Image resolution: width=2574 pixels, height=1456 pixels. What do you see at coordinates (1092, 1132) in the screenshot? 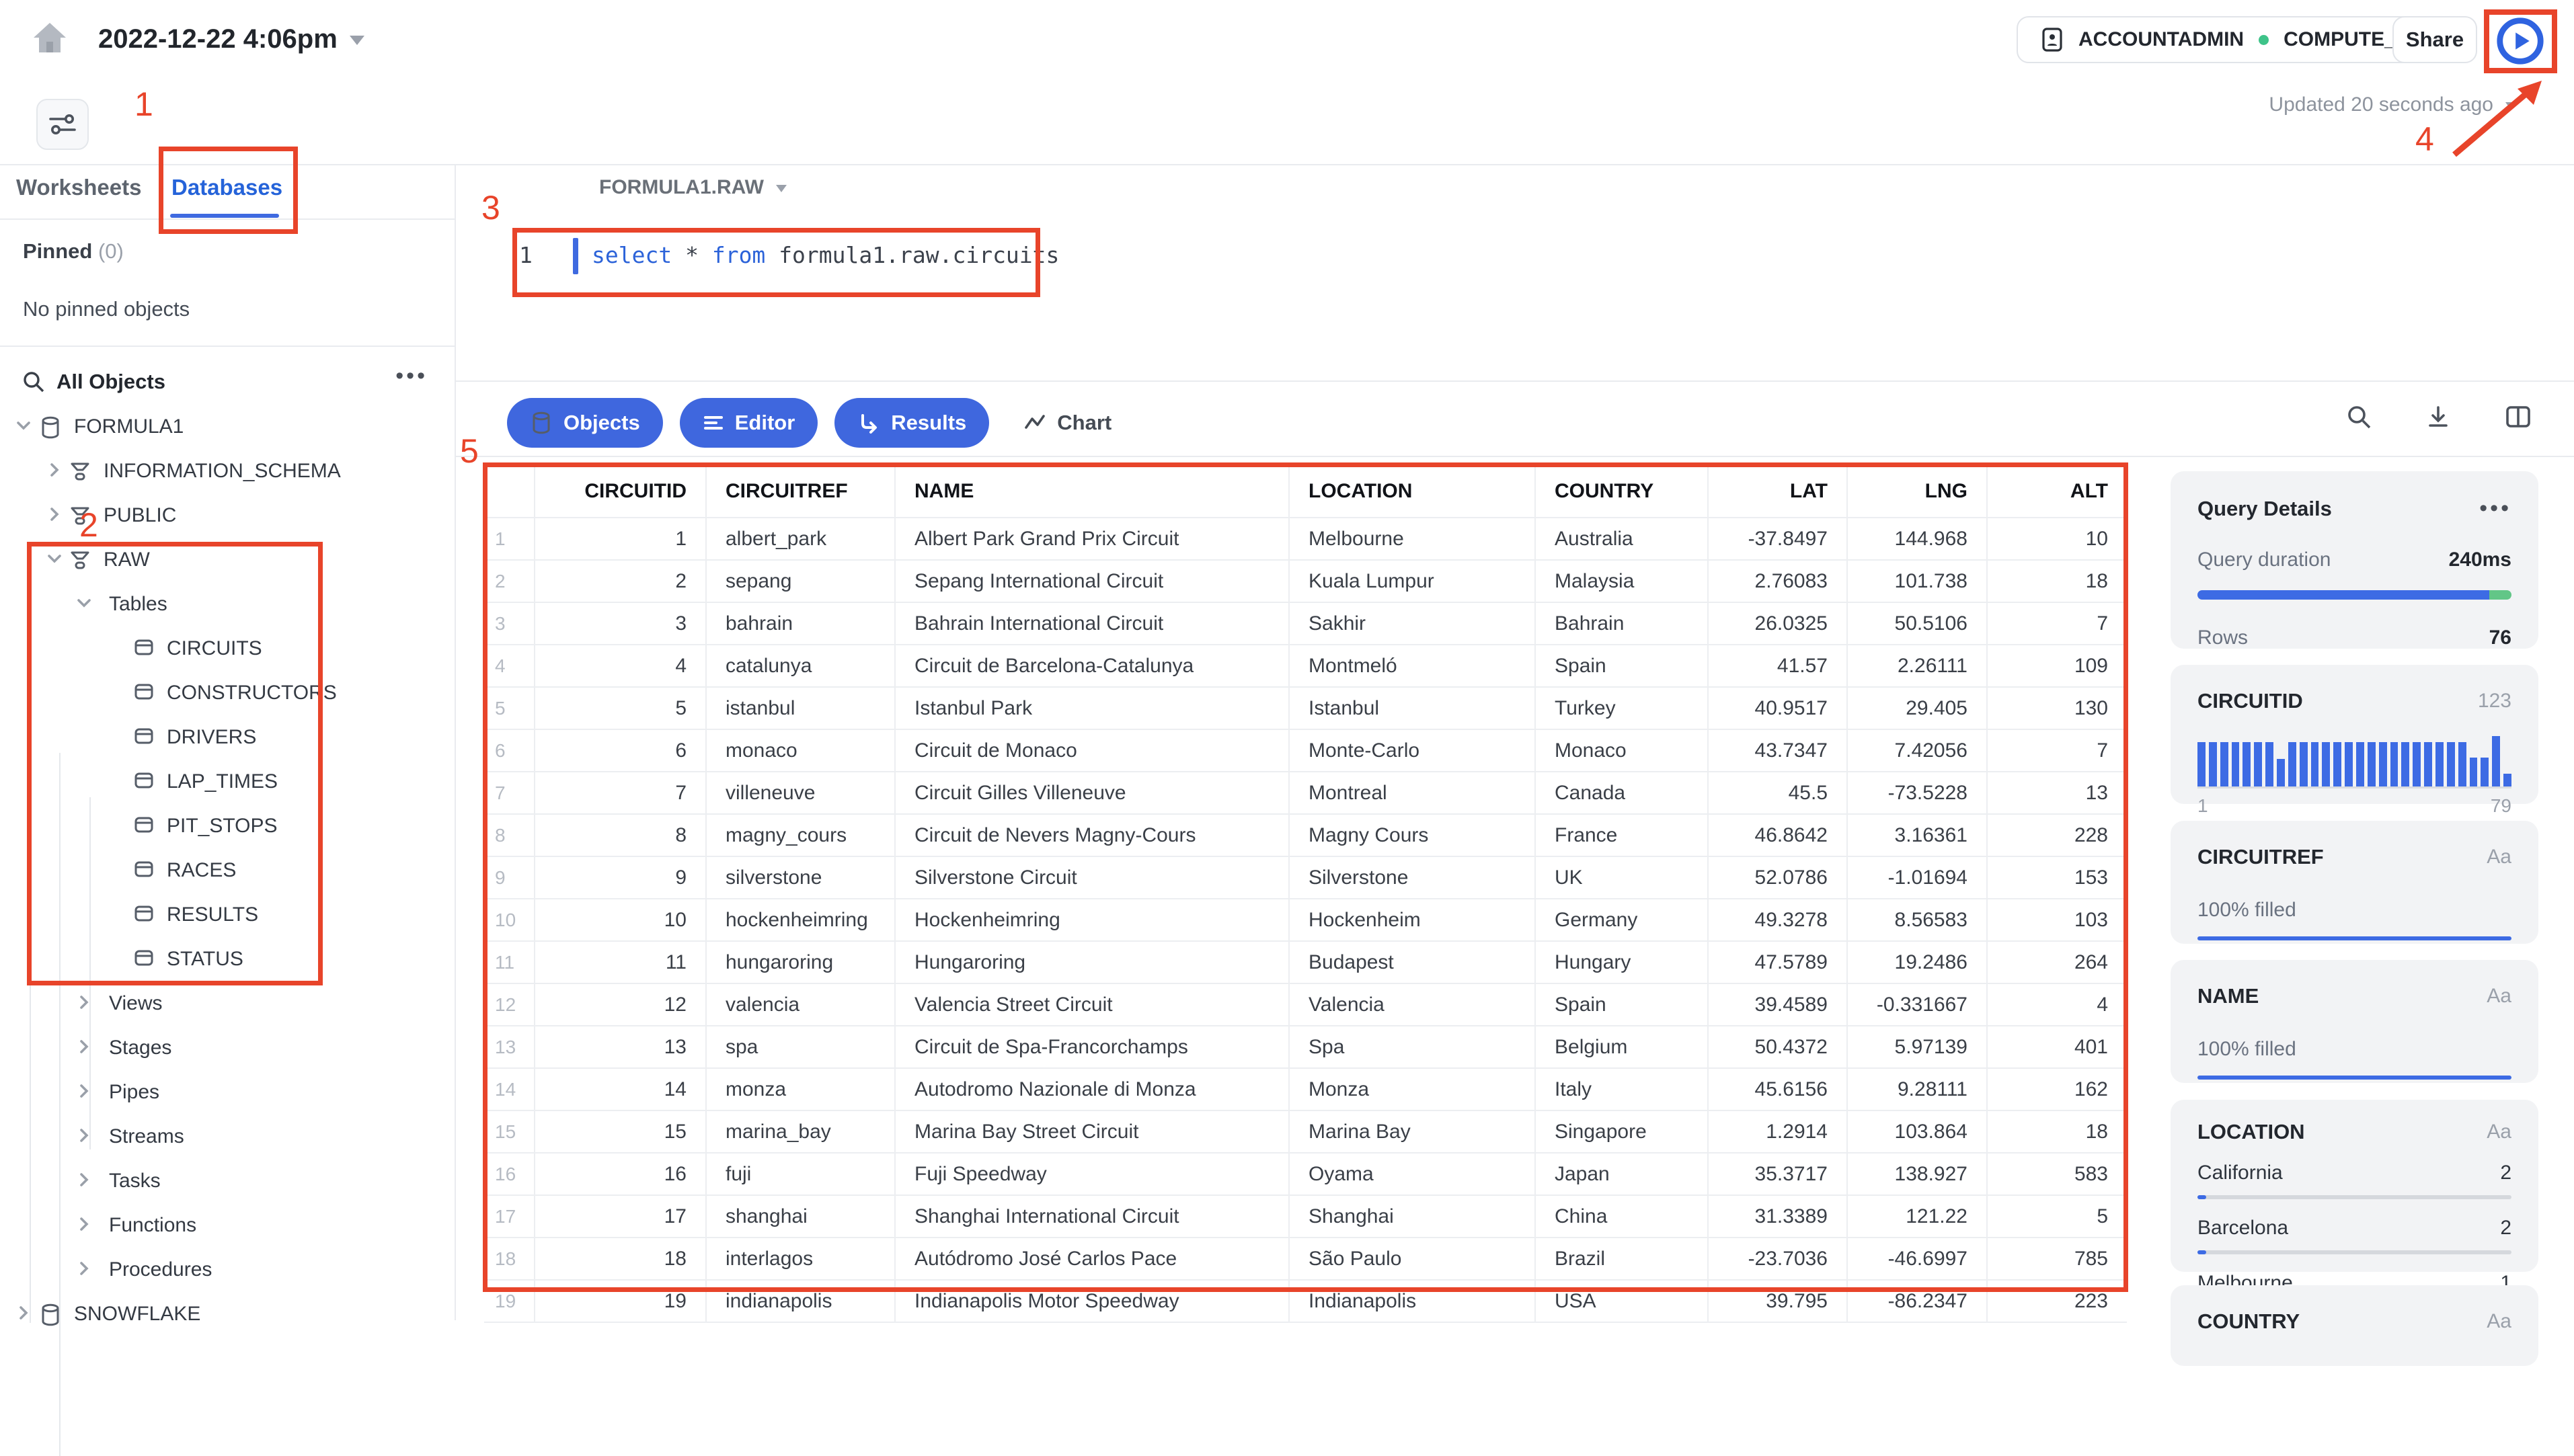
I see `table-cell: Marina Bay Street Circuit` at bounding box center [1092, 1132].